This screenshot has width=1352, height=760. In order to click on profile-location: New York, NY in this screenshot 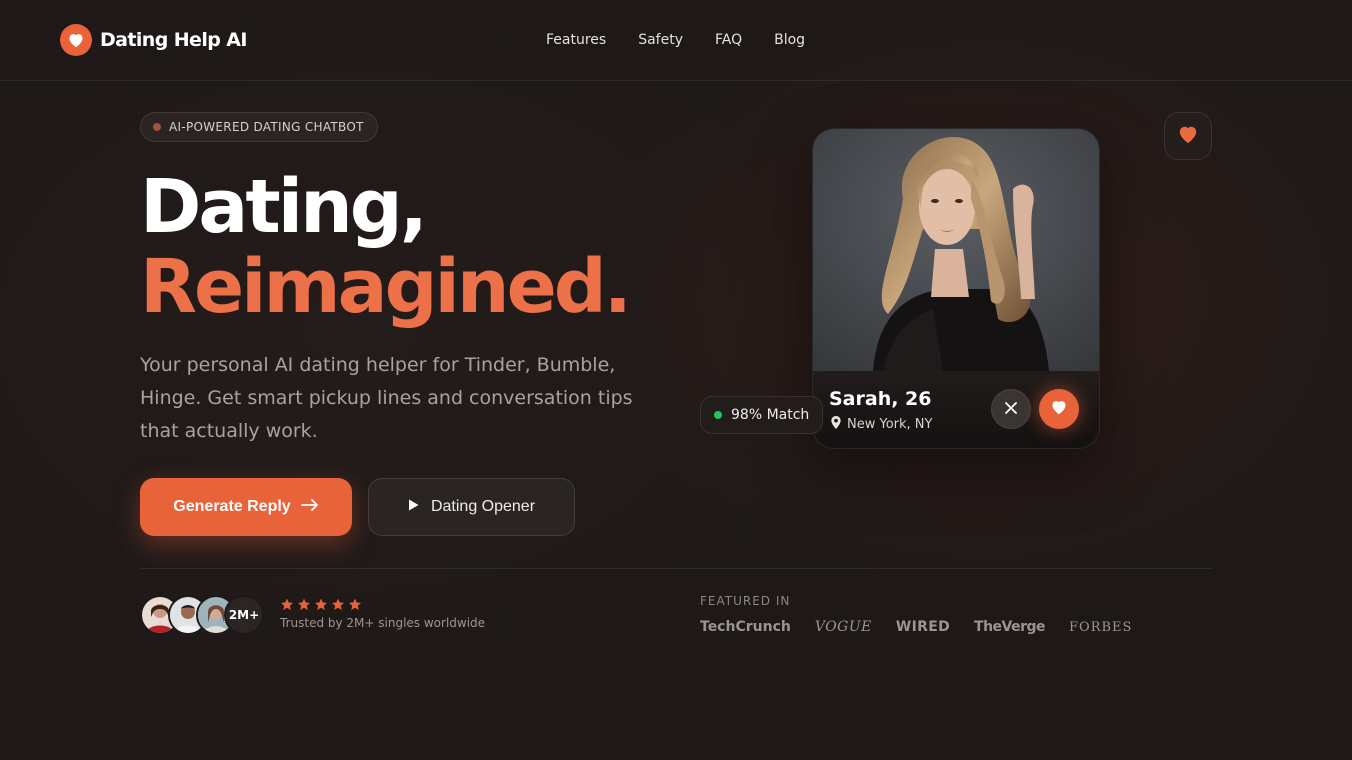, I will do `click(881, 424)`.